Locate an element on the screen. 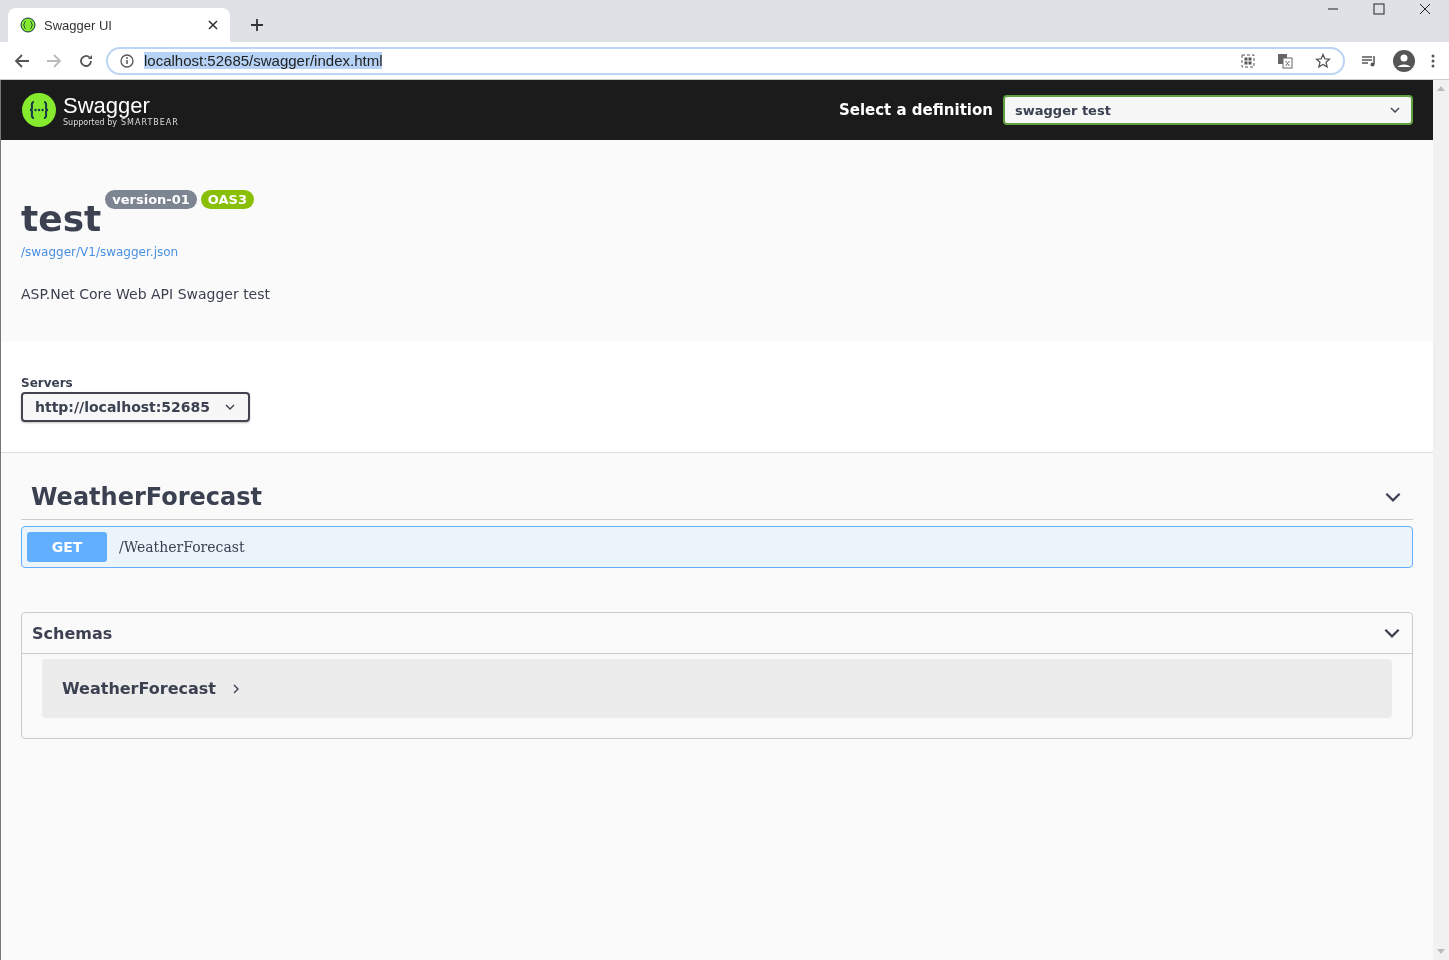  star-icon is located at coordinates (1323, 60).